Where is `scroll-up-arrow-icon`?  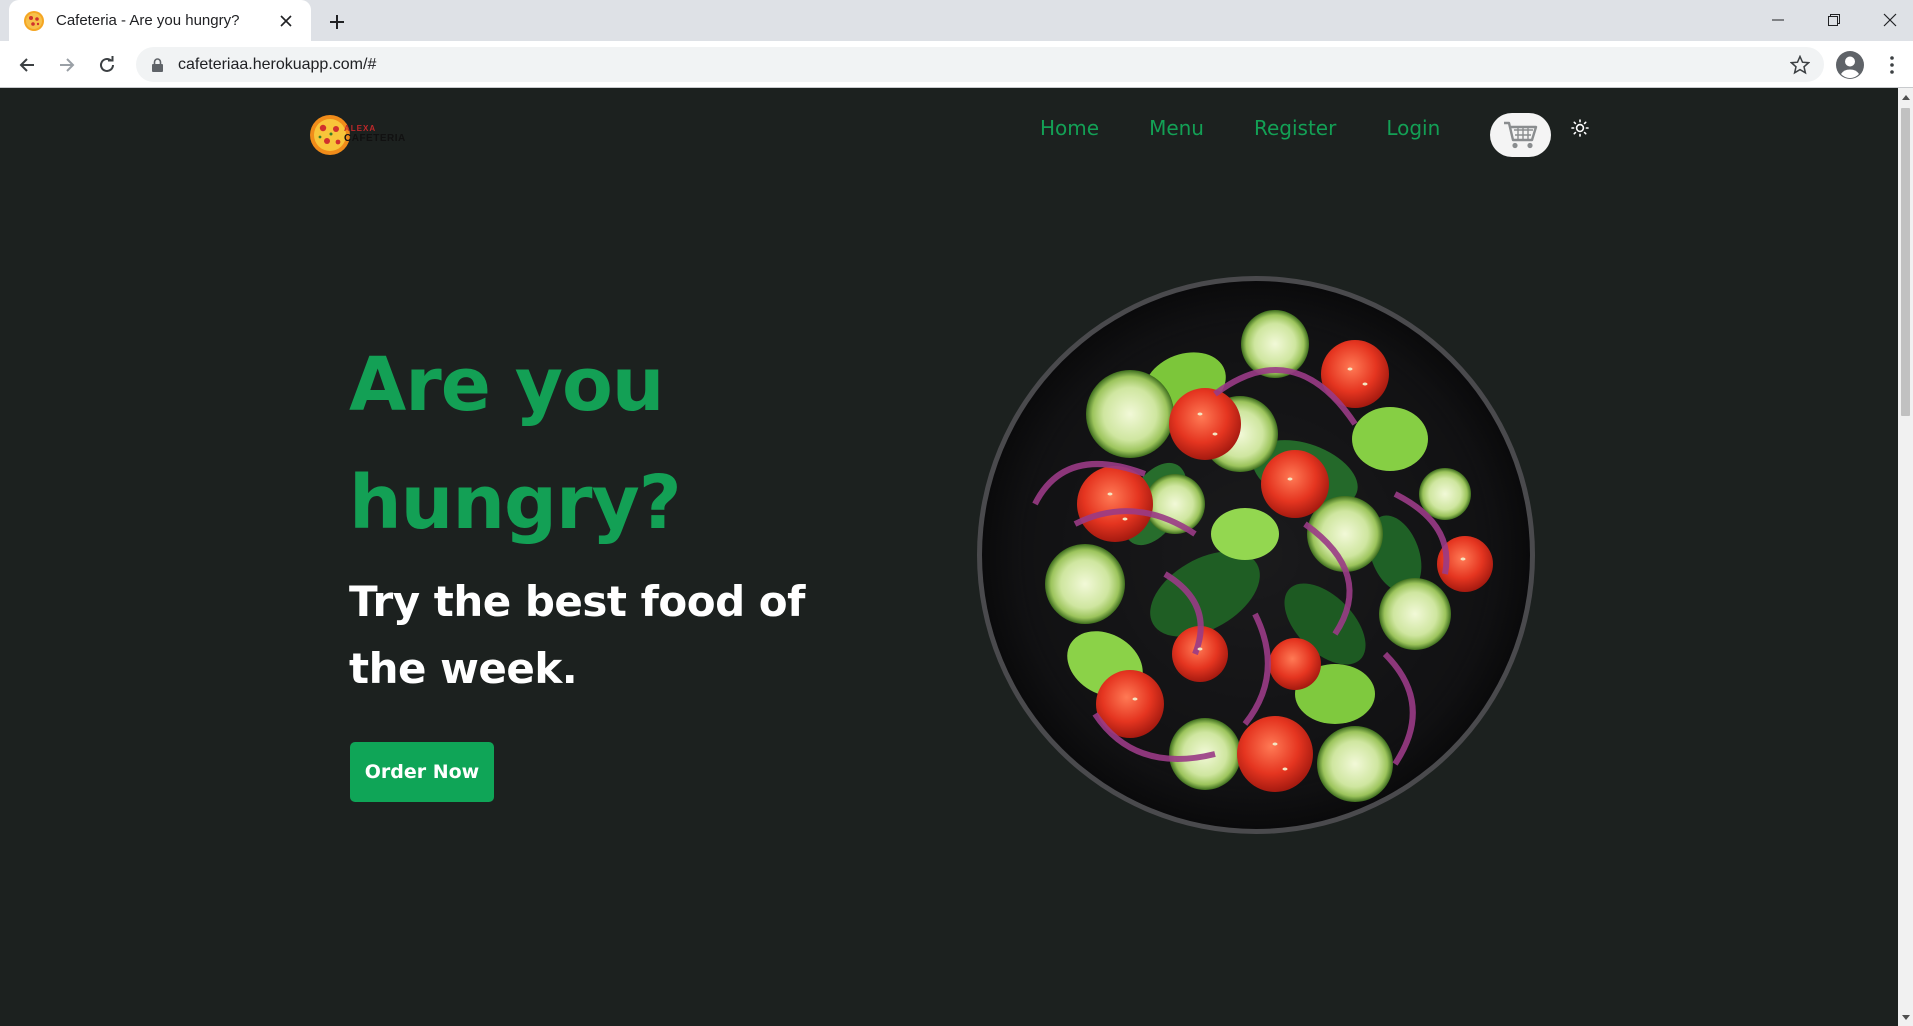 scroll-up-arrow-icon is located at coordinates (1905, 97).